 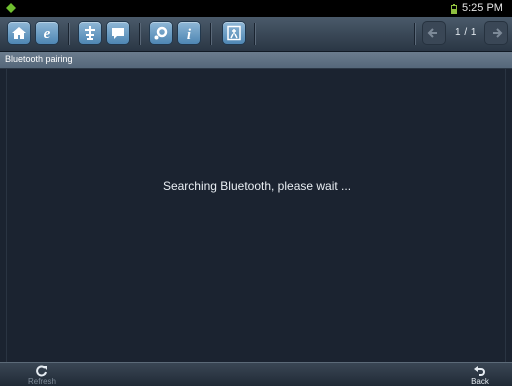 I want to click on diagnosis-icon, so click(x=90, y=33).